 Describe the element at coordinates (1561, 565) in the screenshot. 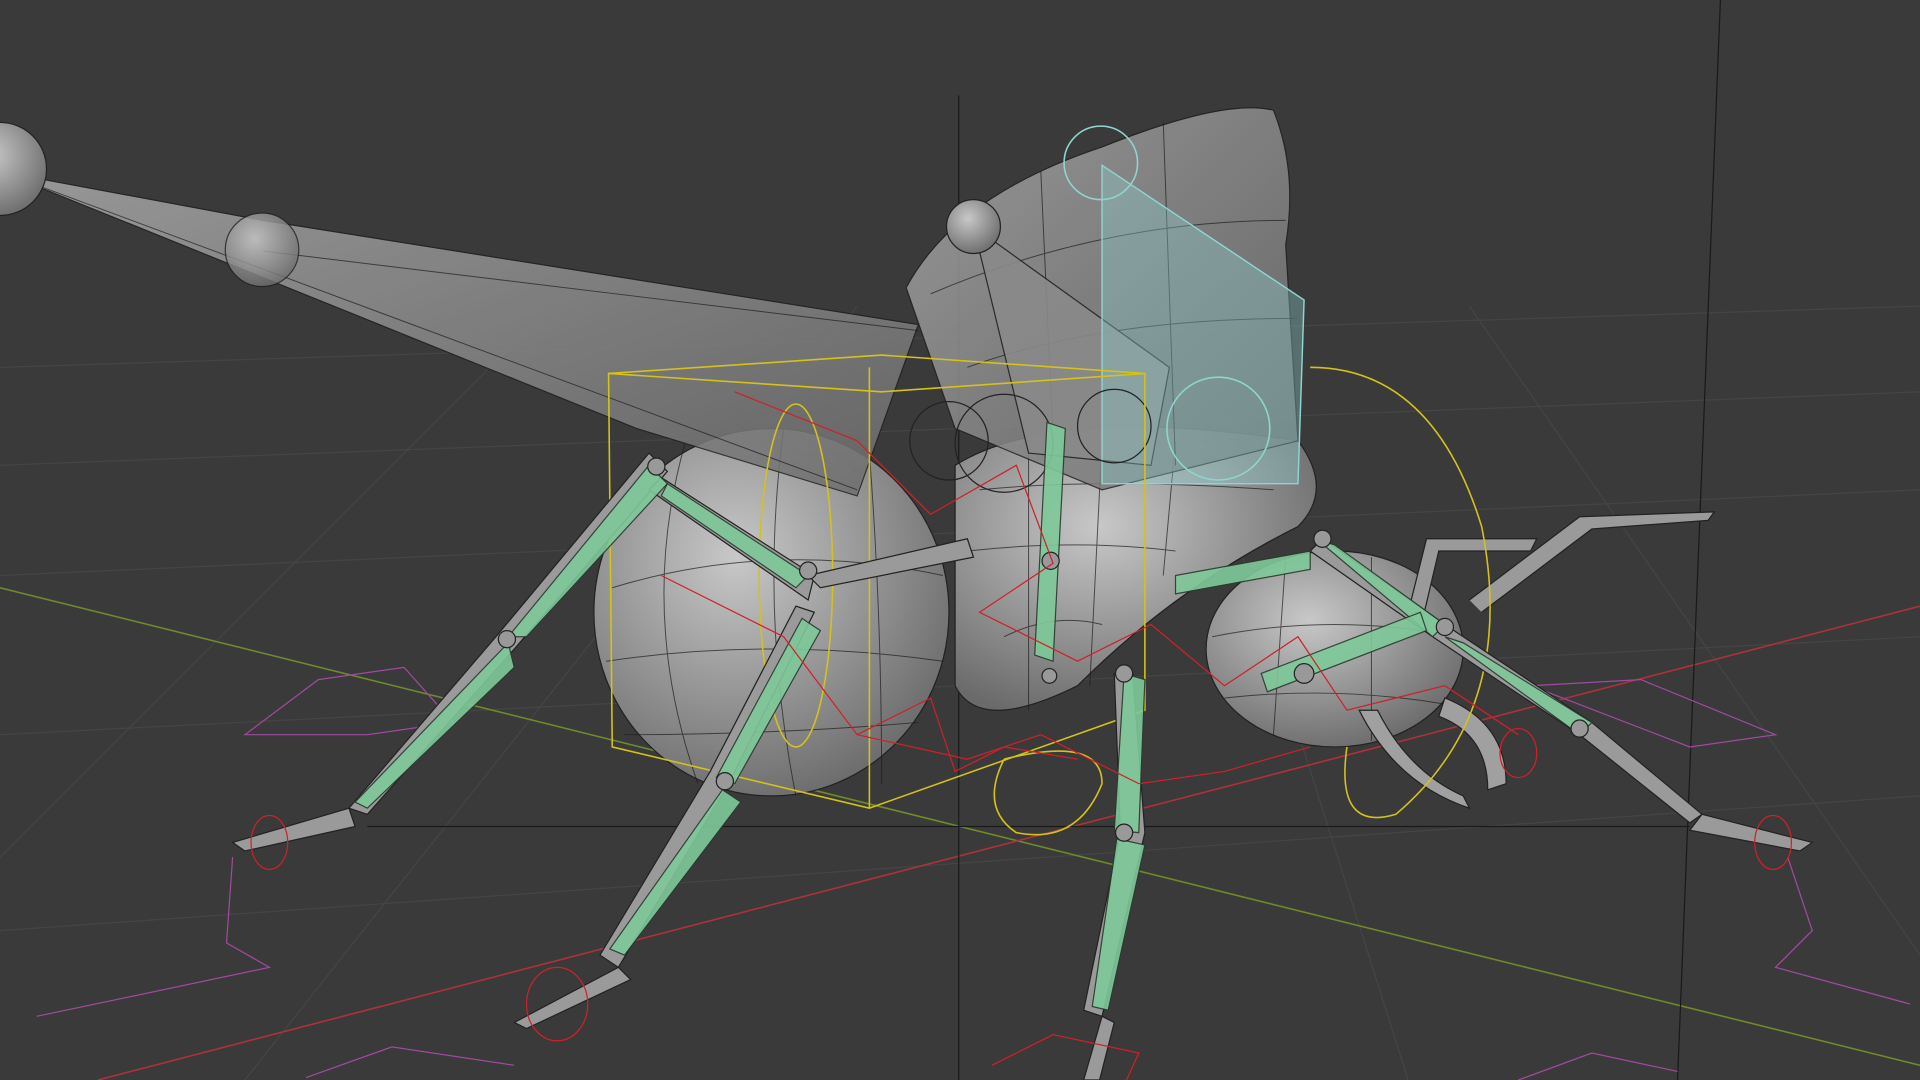

I see `ant-antenna` at that location.